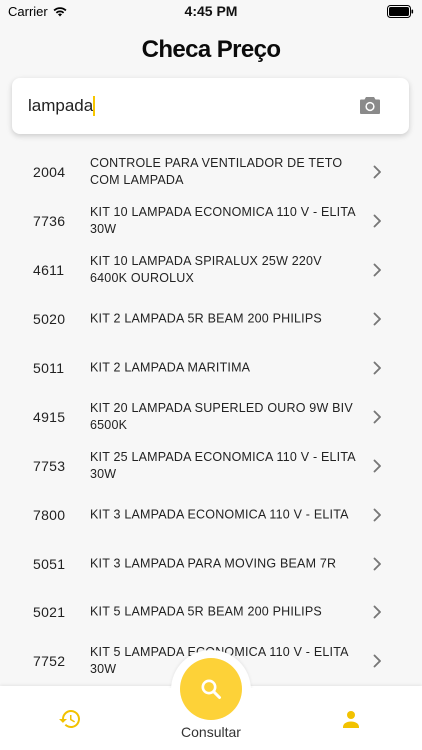 The width and height of the screenshot is (422, 750). Describe the element at coordinates (49, 465) in the screenshot. I see `product-code: 7753` at that location.